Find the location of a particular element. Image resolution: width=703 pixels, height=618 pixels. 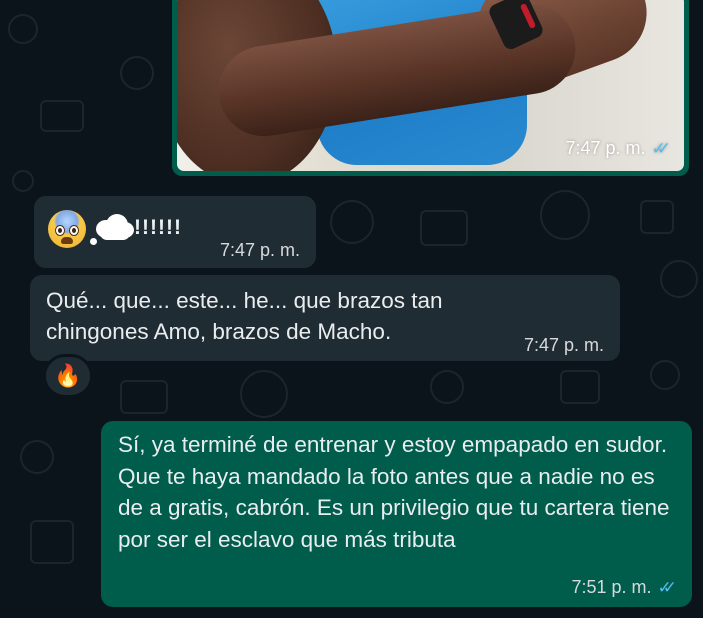

incoming-message: !!!!!! 7:47 p. m. is located at coordinates (175, 232).